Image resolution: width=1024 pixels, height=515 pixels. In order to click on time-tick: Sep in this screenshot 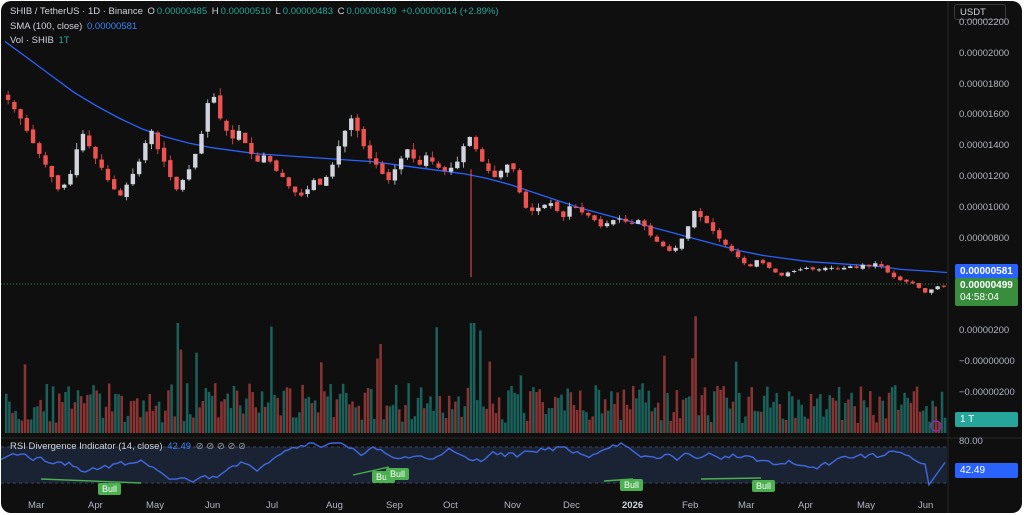, I will do `click(394, 505)`.